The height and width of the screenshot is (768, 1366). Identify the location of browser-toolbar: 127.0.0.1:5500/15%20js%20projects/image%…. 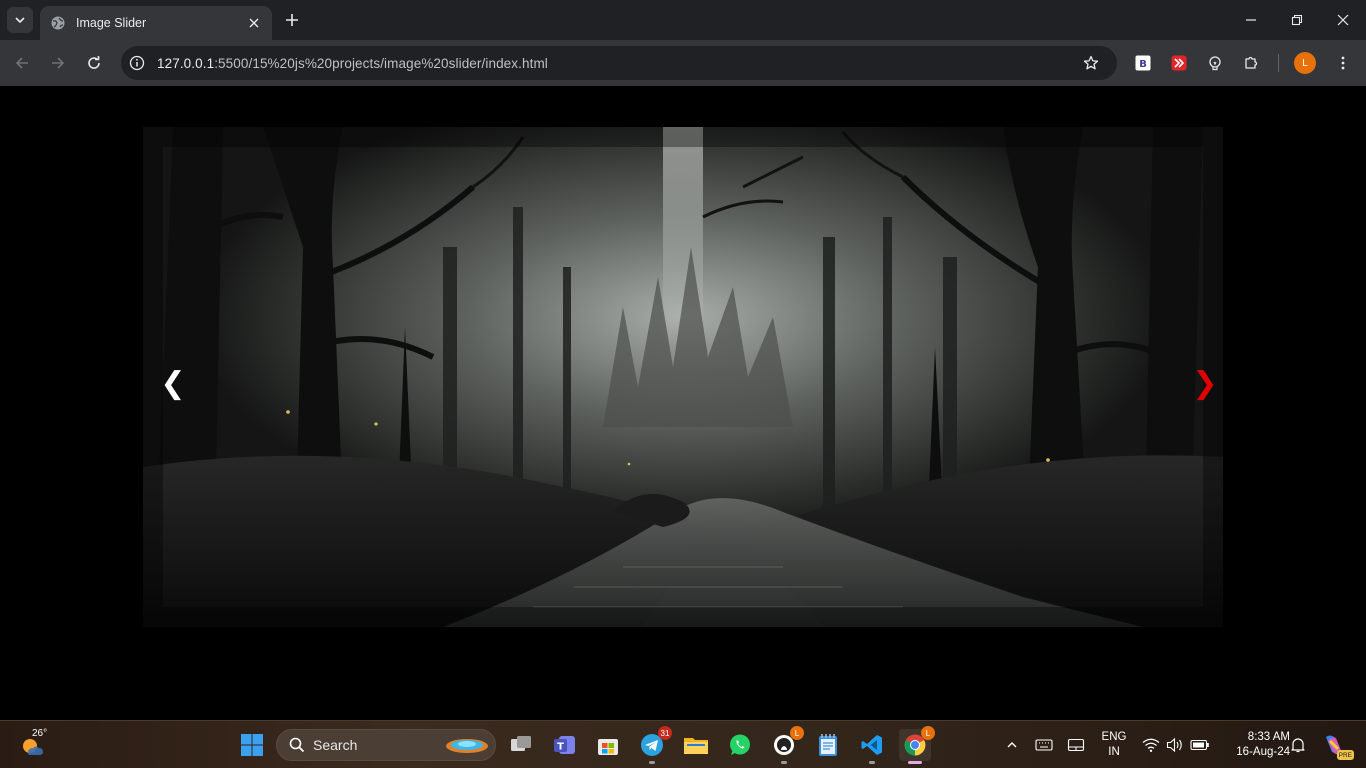
(683, 63).